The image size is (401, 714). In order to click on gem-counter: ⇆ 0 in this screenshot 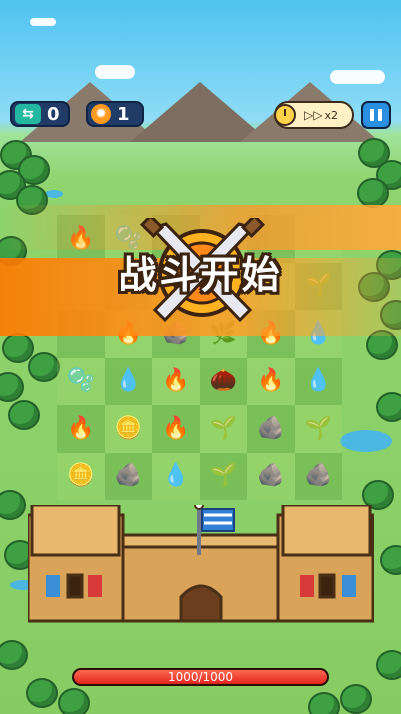, I will do `click(40, 114)`.